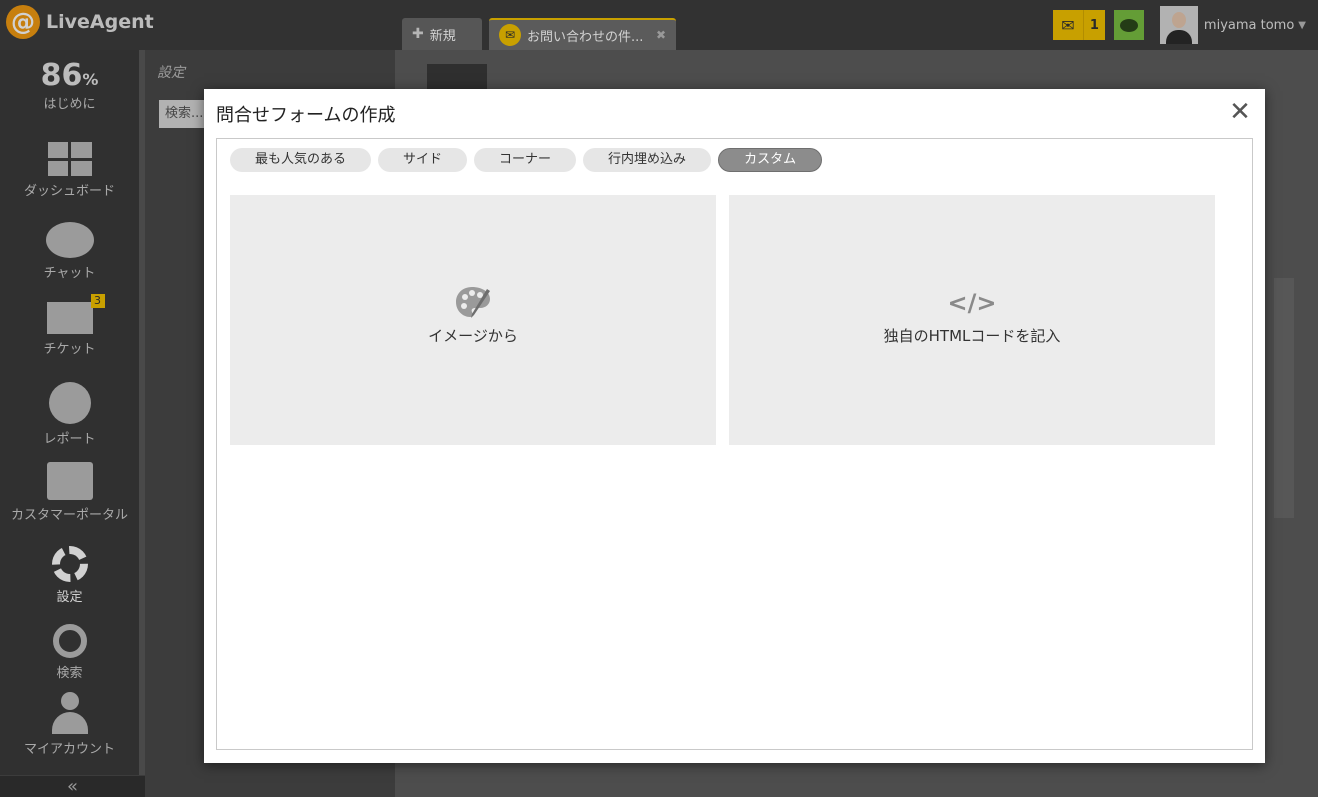  What do you see at coordinates (306, 115) in the screenshot?
I see `dialog-title: 問合せフォームの作成` at bounding box center [306, 115].